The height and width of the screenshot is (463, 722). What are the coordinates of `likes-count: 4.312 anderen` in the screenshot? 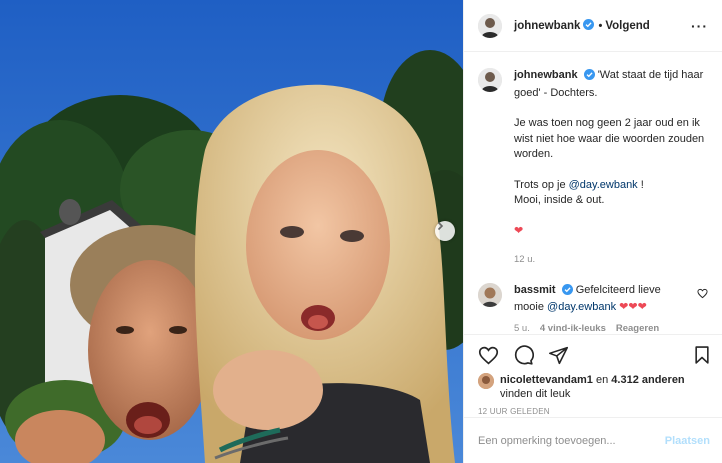 It's located at (647, 380).